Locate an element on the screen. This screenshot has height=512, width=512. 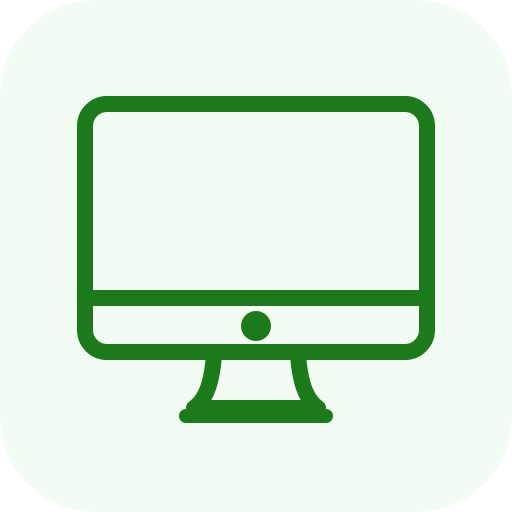
power-dot is located at coordinates (256, 326).